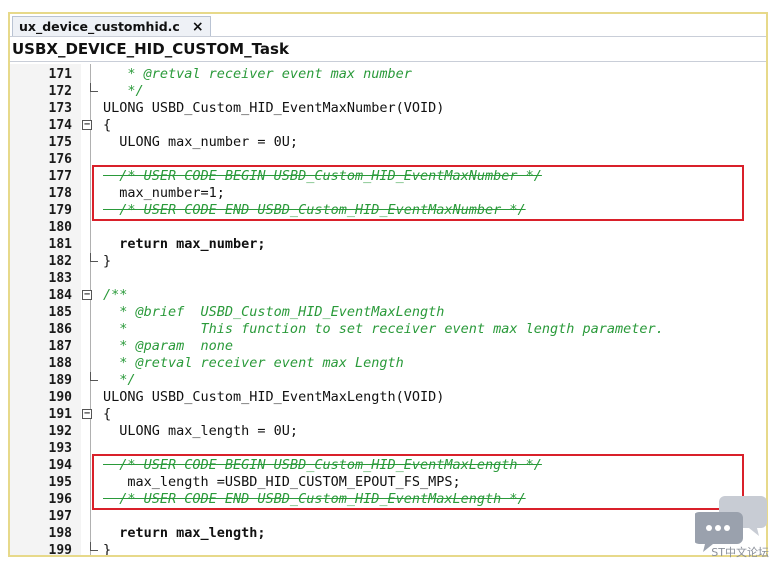 This screenshot has width=777, height=566. What do you see at coordinates (60, 227) in the screenshot?
I see `line-number: 180` at bounding box center [60, 227].